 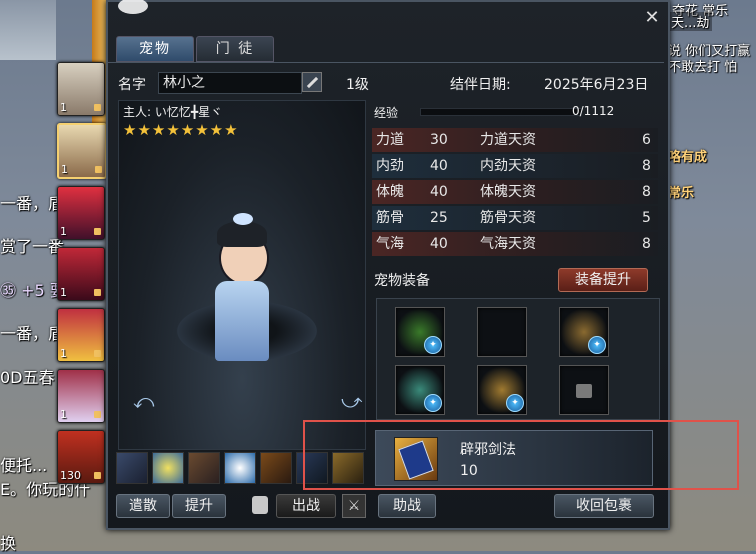 What do you see at coordinates (386, 62) in the screenshot?
I see `tab-divider` at bounding box center [386, 62].